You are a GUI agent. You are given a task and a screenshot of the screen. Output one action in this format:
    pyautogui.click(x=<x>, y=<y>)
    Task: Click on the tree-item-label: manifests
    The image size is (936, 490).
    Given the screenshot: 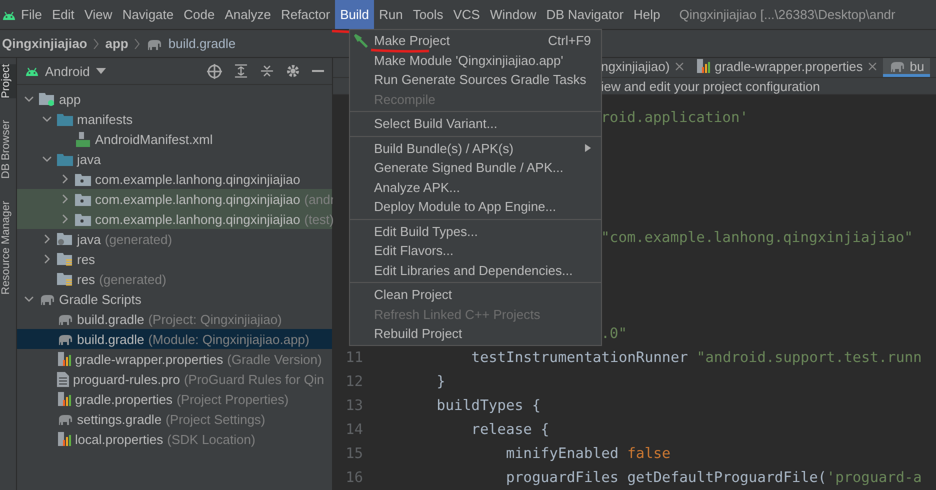 What is the action you would take?
    pyautogui.click(x=105, y=119)
    